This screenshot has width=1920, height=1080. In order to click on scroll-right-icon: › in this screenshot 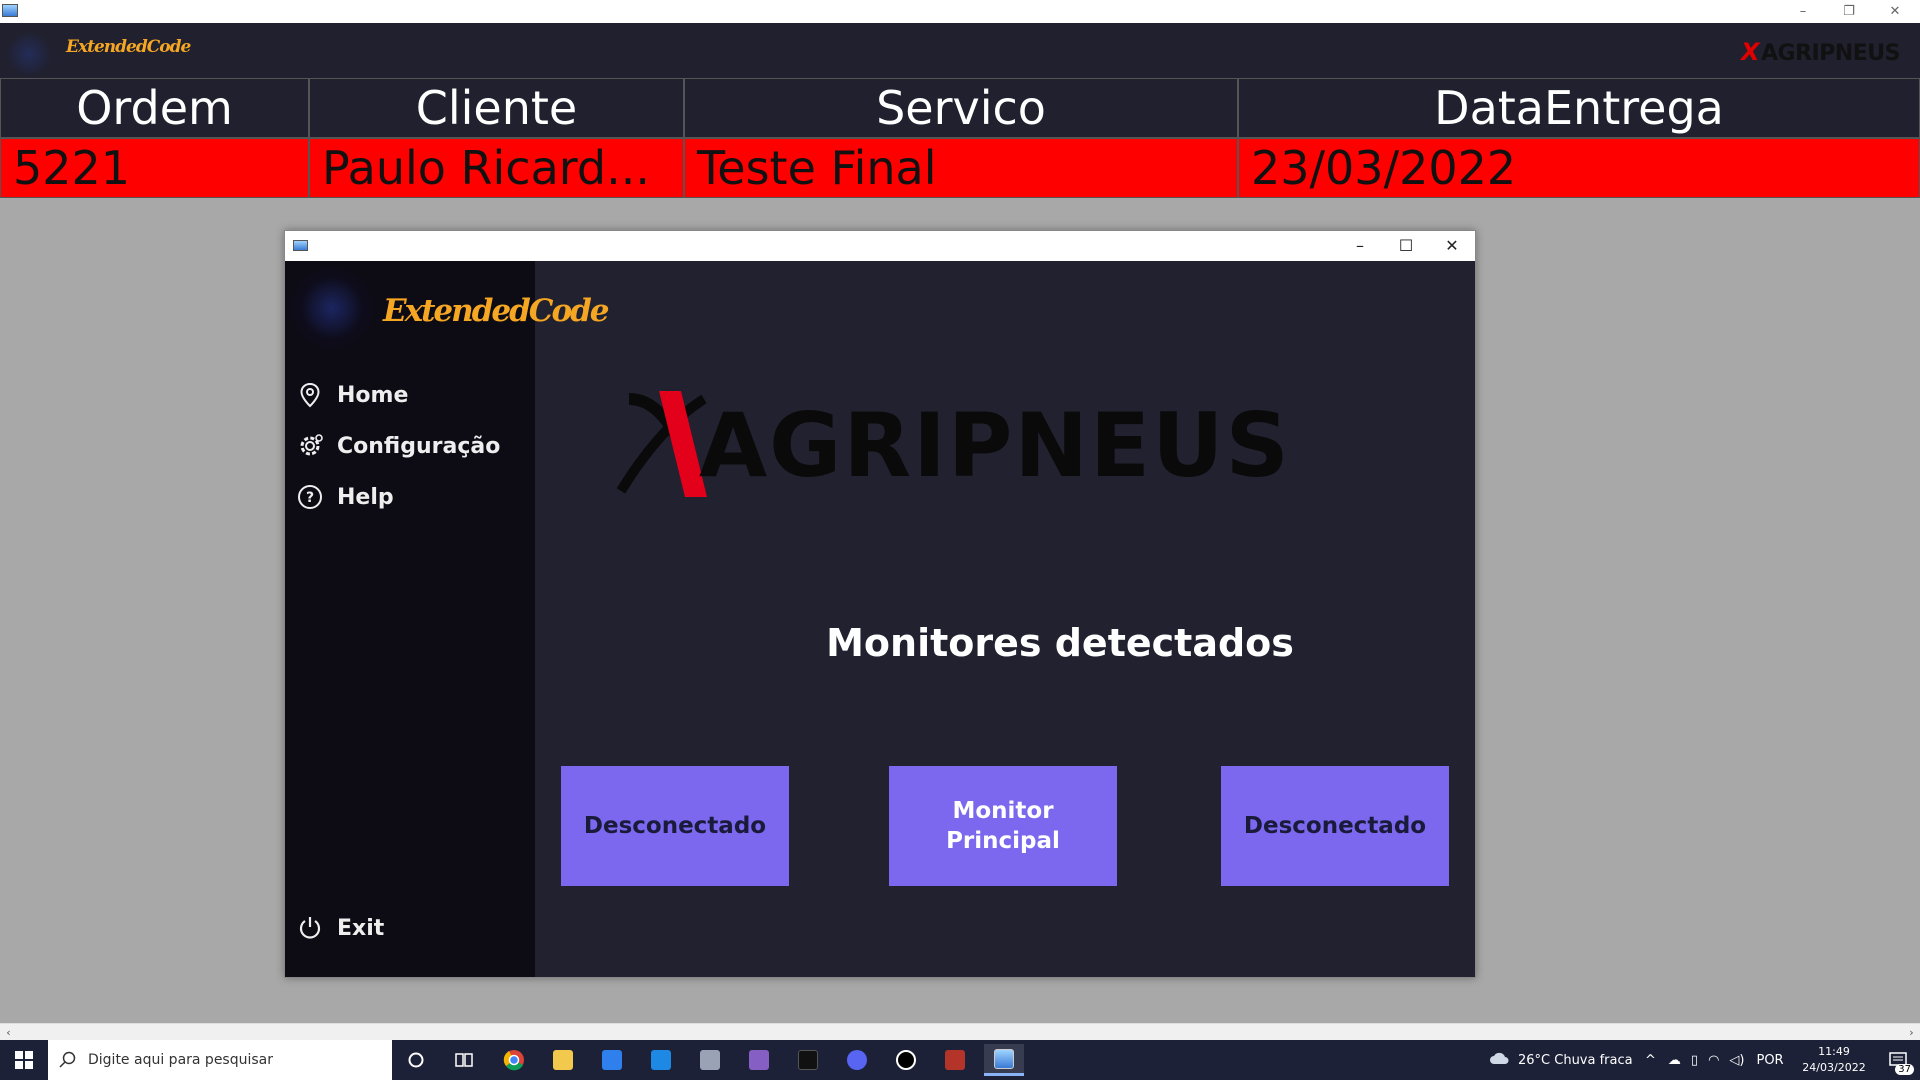, I will do `click(1911, 1032)`.